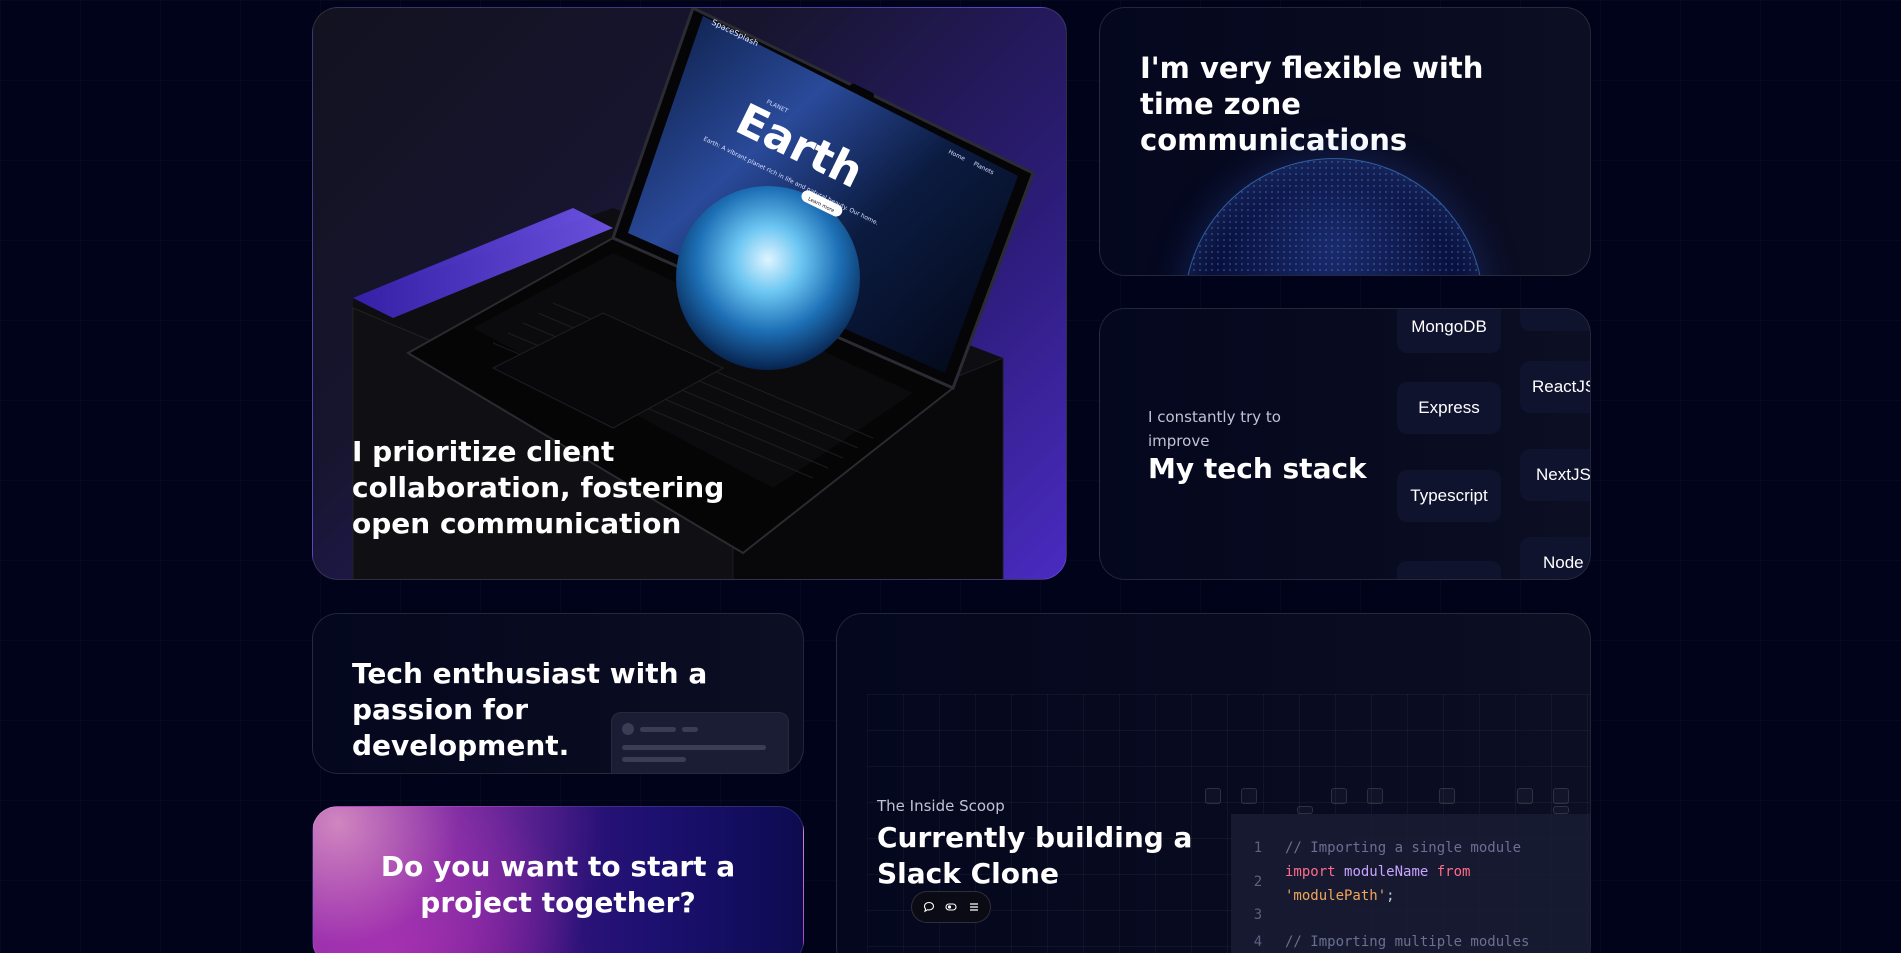 This screenshot has height=953, width=1901. I want to click on tech-stack-title: My tech stack, so click(1257, 468).